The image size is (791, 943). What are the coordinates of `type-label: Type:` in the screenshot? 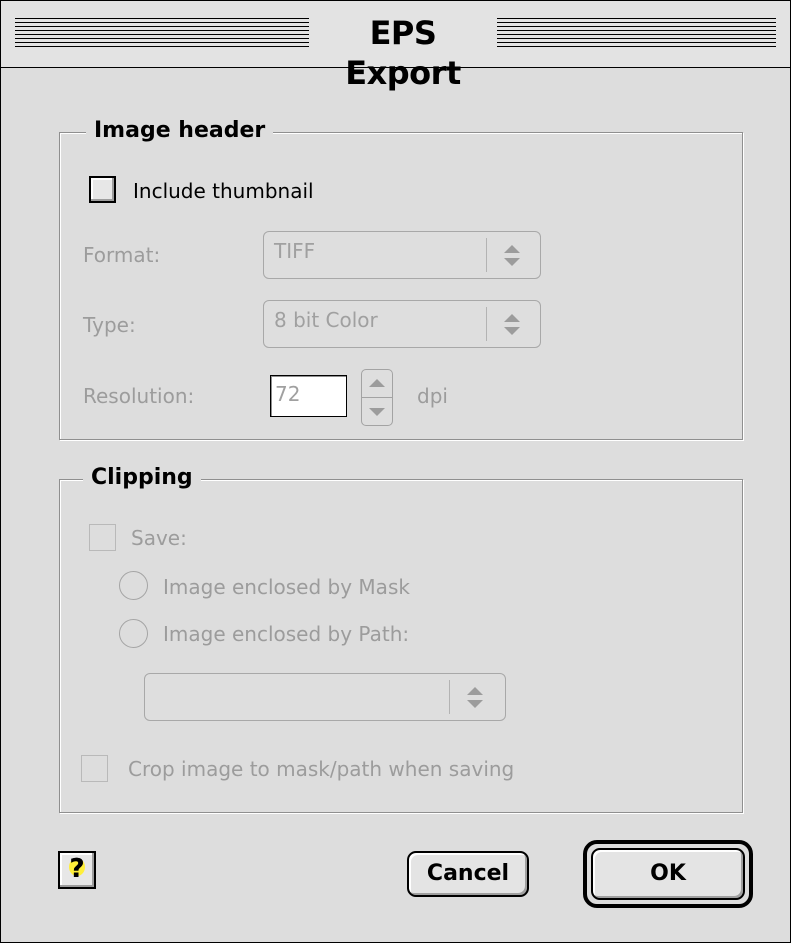 It's located at (109, 325).